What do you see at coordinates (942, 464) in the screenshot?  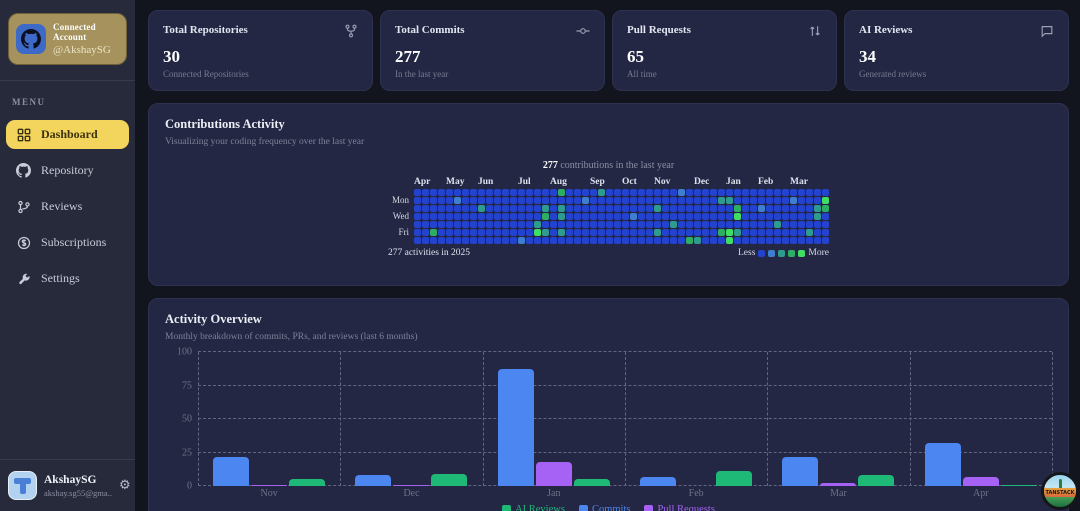 I see `bar-commits-apr` at bounding box center [942, 464].